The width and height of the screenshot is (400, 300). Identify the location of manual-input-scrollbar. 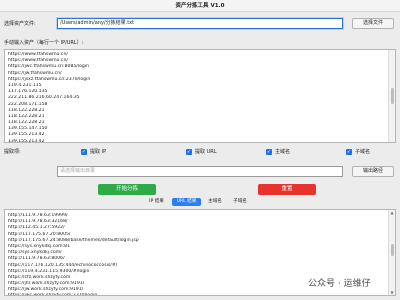
(391, 96).